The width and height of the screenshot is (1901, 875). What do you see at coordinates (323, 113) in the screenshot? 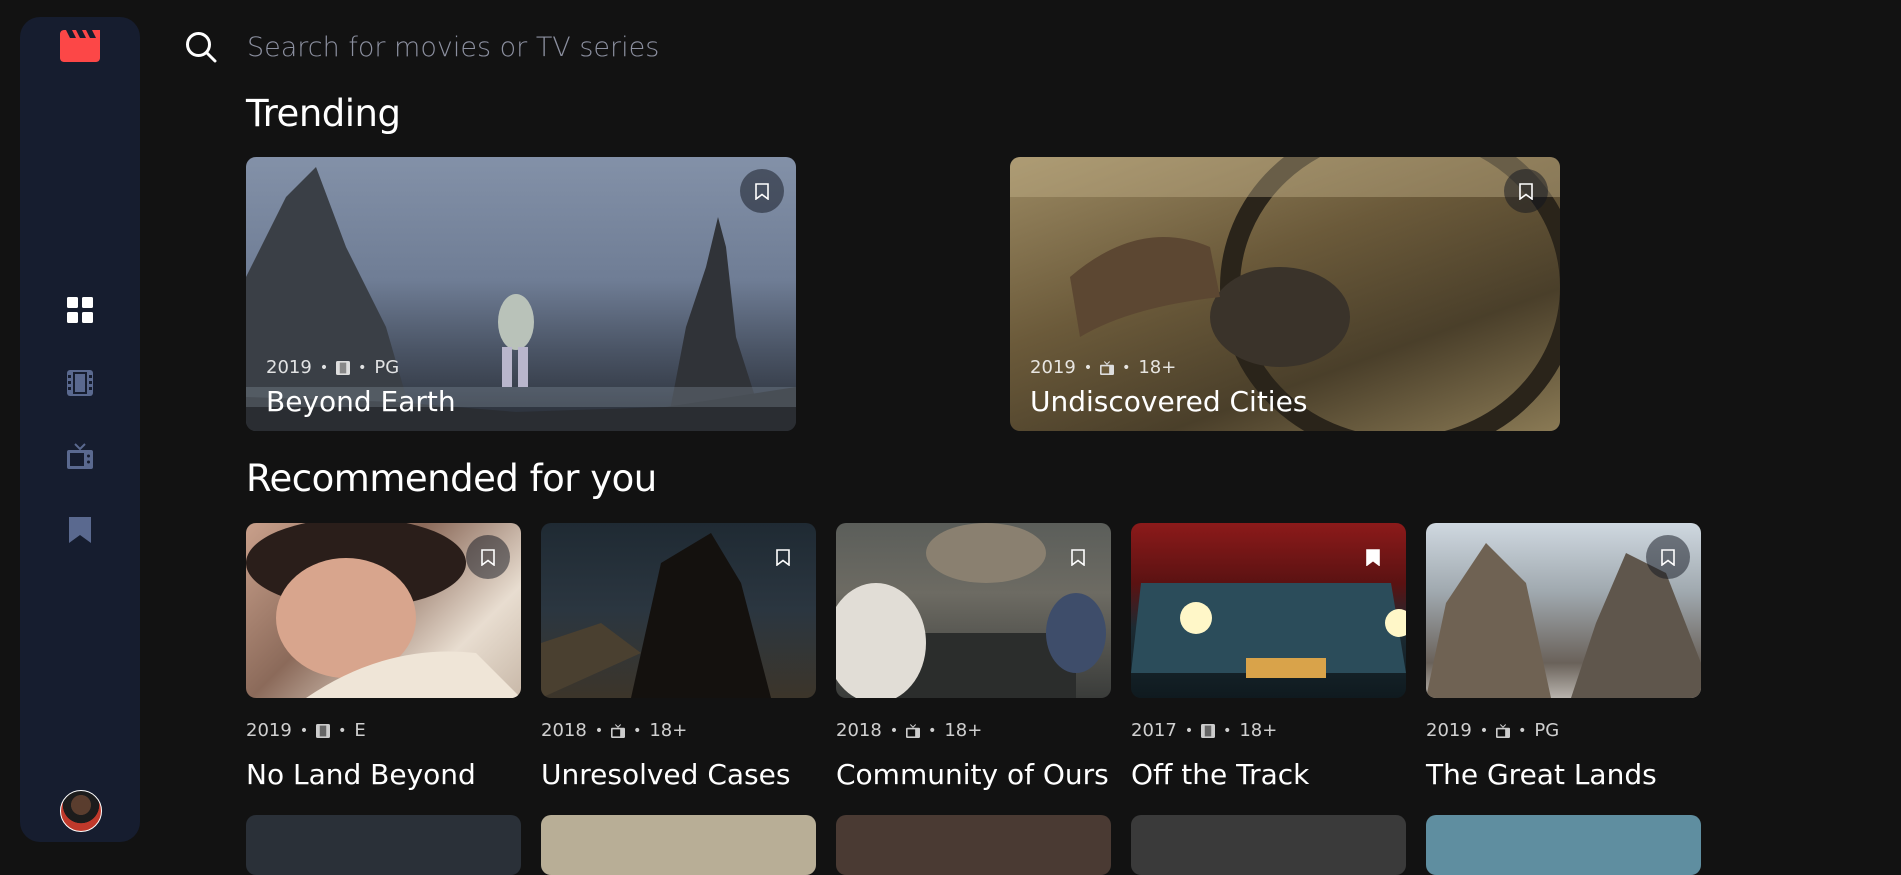
I see `section-title-trending: Trending` at bounding box center [323, 113].